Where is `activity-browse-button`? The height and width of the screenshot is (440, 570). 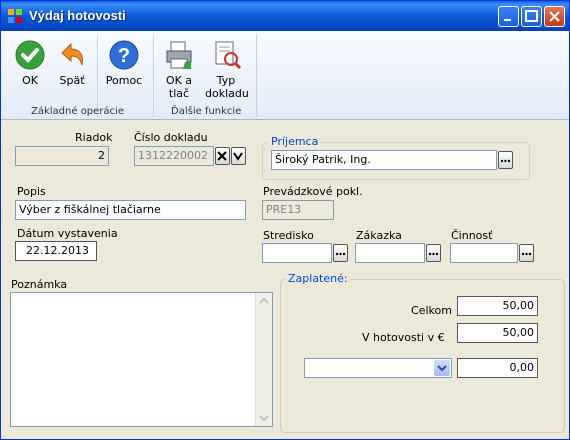 activity-browse-button is located at coordinates (526, 253).